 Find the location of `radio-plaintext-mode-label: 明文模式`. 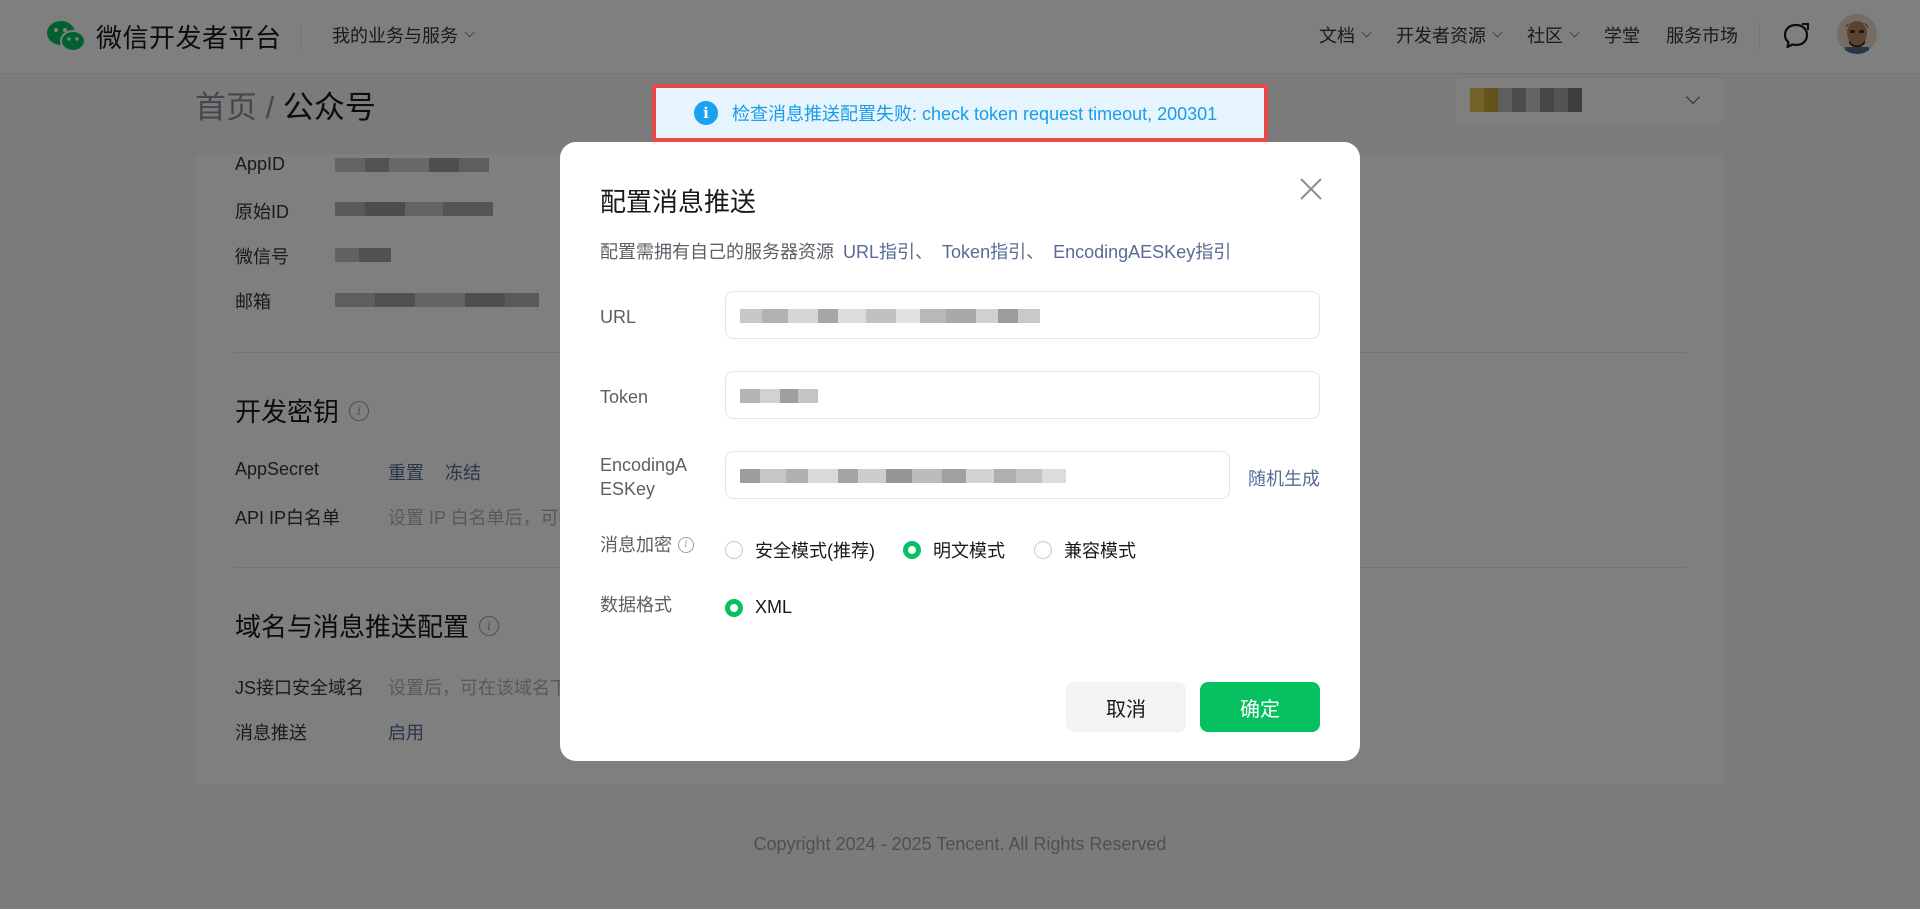

radio-plaintext-mode-label: 明文模式 is located at coordinates (969, 551).